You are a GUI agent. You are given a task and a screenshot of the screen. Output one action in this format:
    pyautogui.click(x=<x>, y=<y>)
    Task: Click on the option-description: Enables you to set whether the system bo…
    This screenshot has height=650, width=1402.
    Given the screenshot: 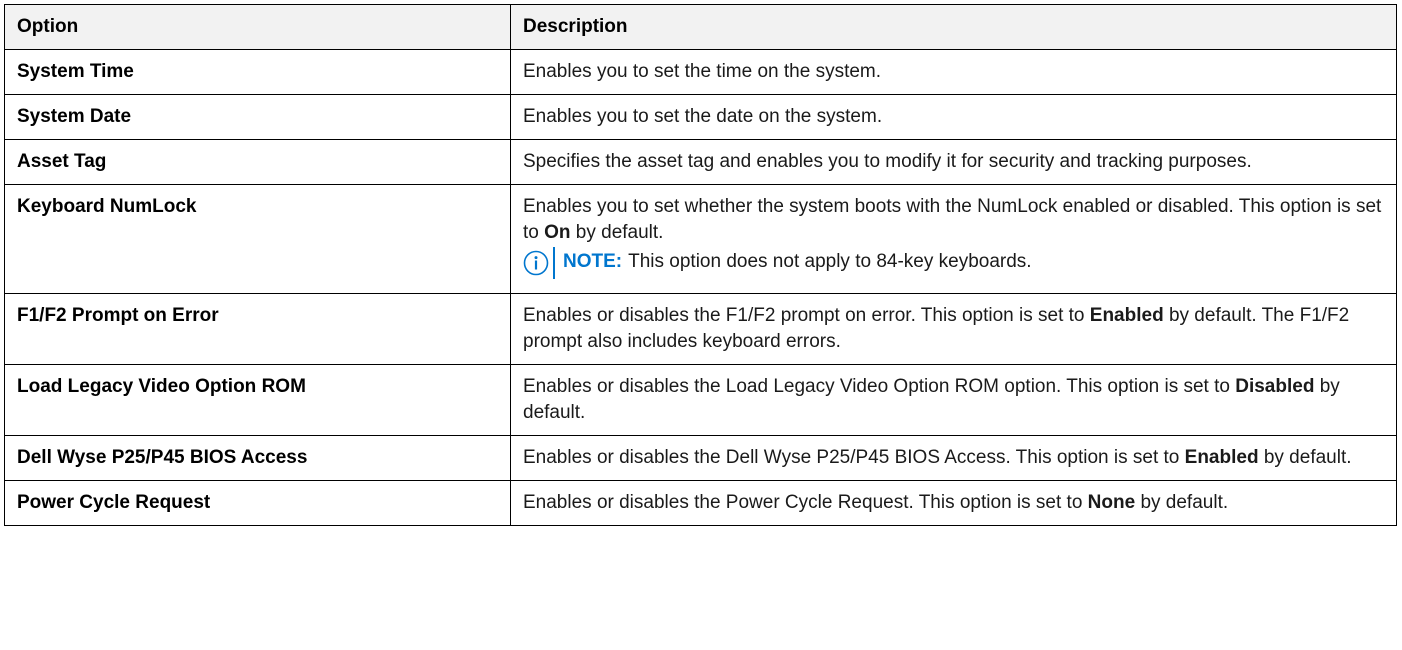 What is the action you would take?
    pyautogui.click(x=953, y=239)
    